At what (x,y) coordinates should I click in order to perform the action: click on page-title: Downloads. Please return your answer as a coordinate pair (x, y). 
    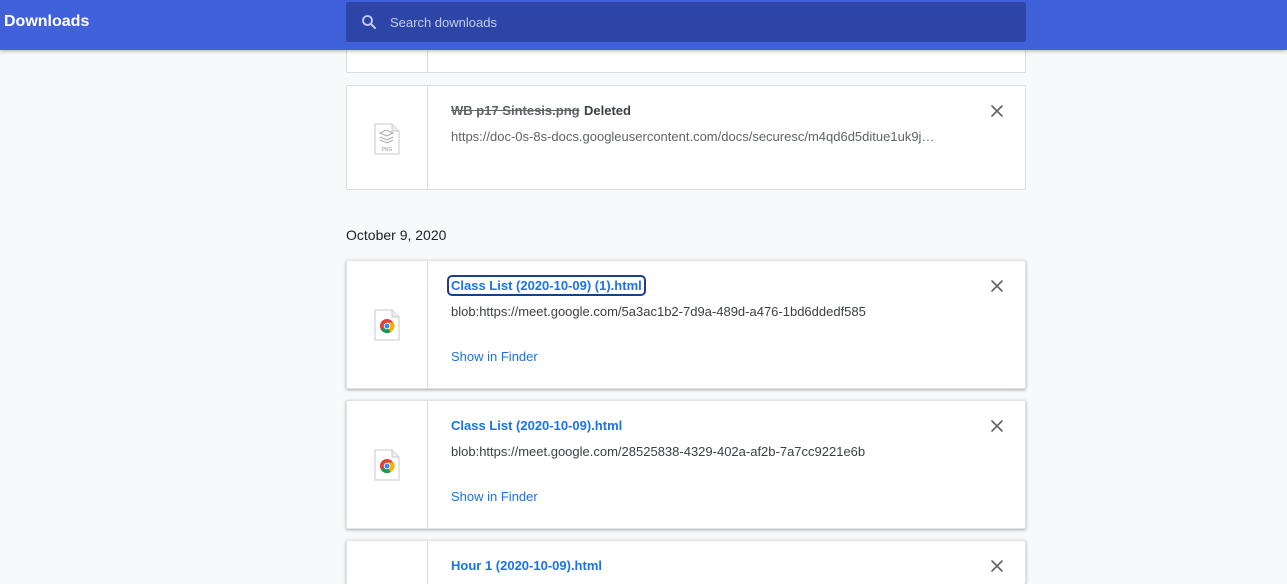
    Looking at the image, I should click on (47, 21).